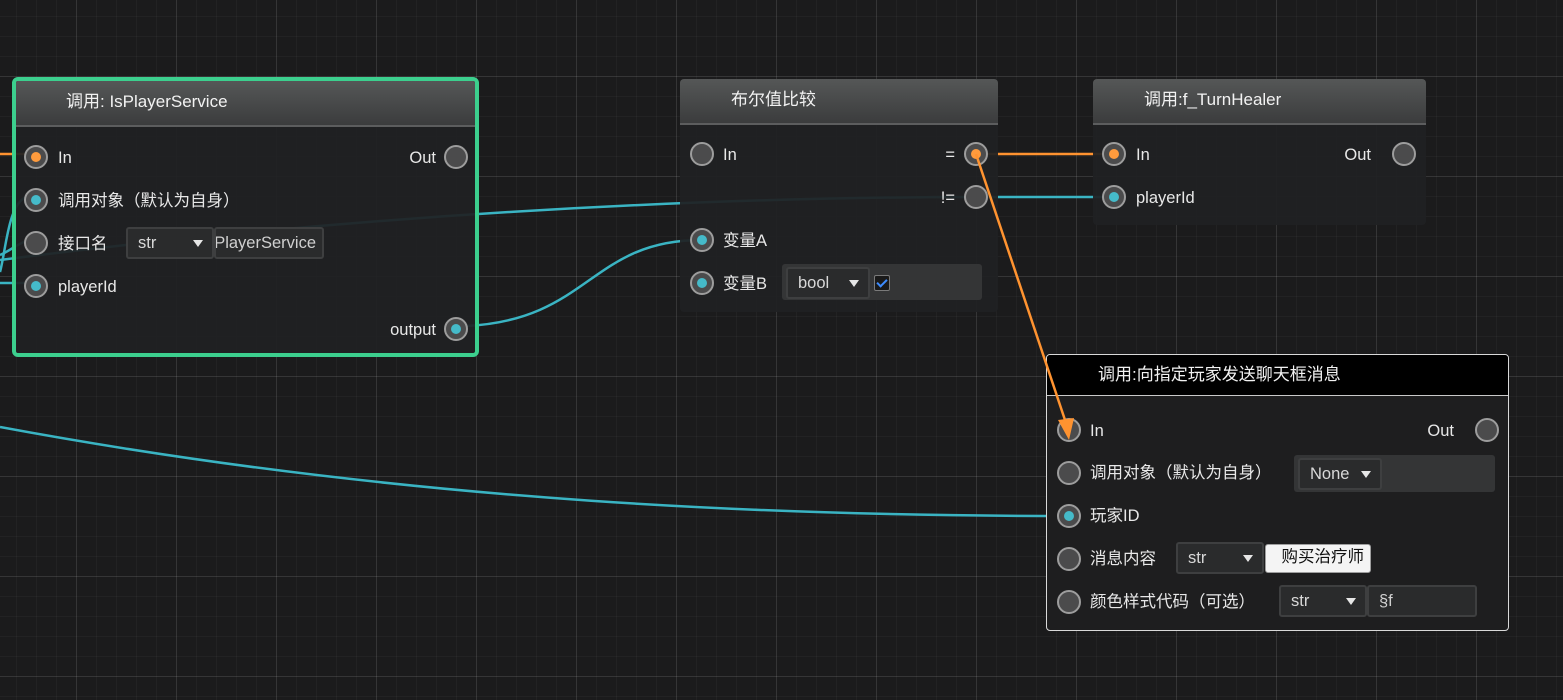 The width and height of the screenshot is (1563, 700). Describe the element at coordinates (1220, 558) in the screenshot. I see `message-type-select: str` at that location.